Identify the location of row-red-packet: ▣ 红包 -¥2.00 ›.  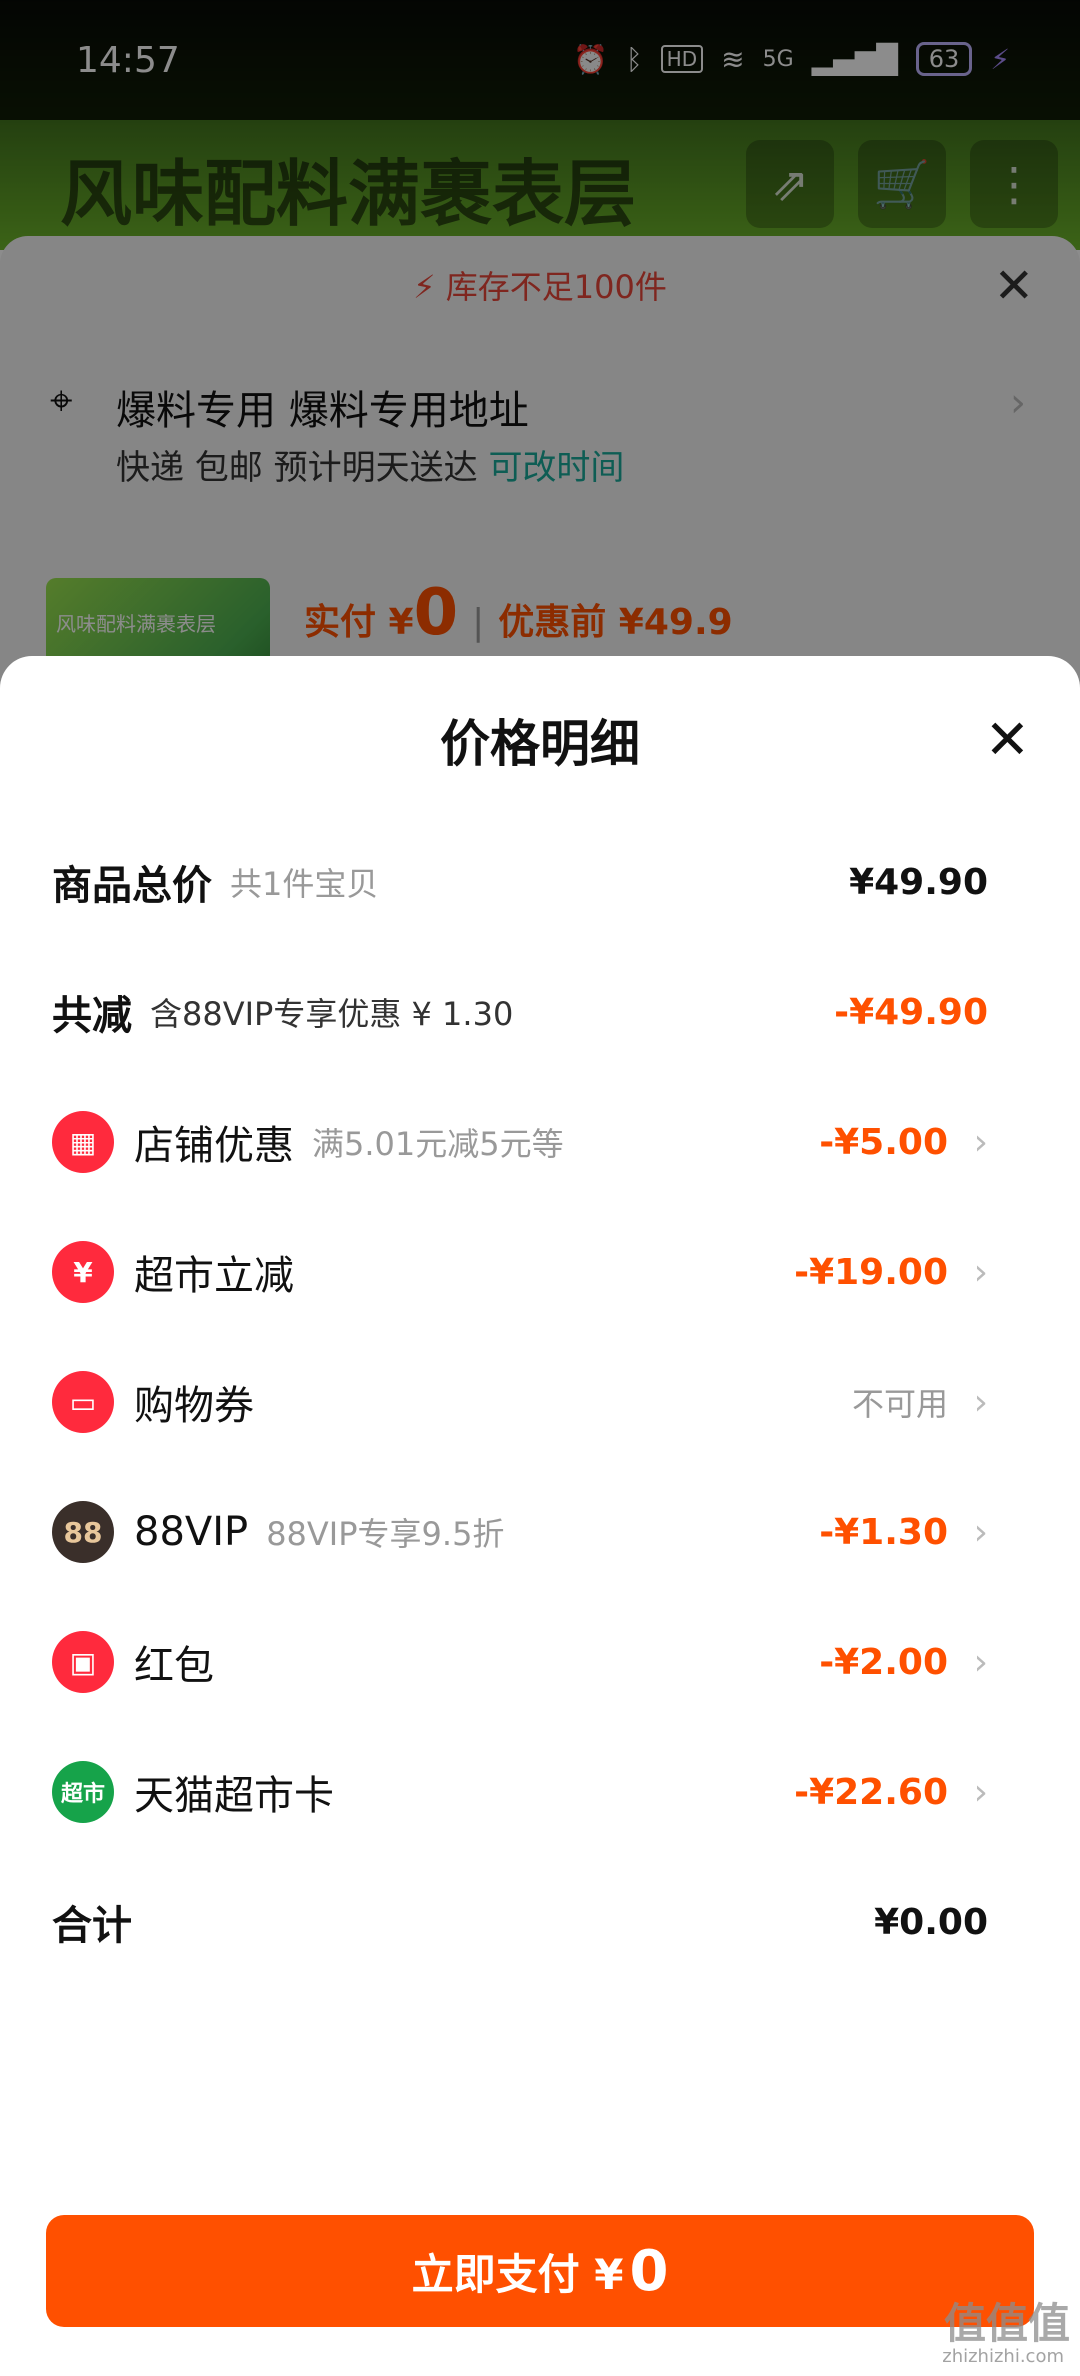
(520, 1662).